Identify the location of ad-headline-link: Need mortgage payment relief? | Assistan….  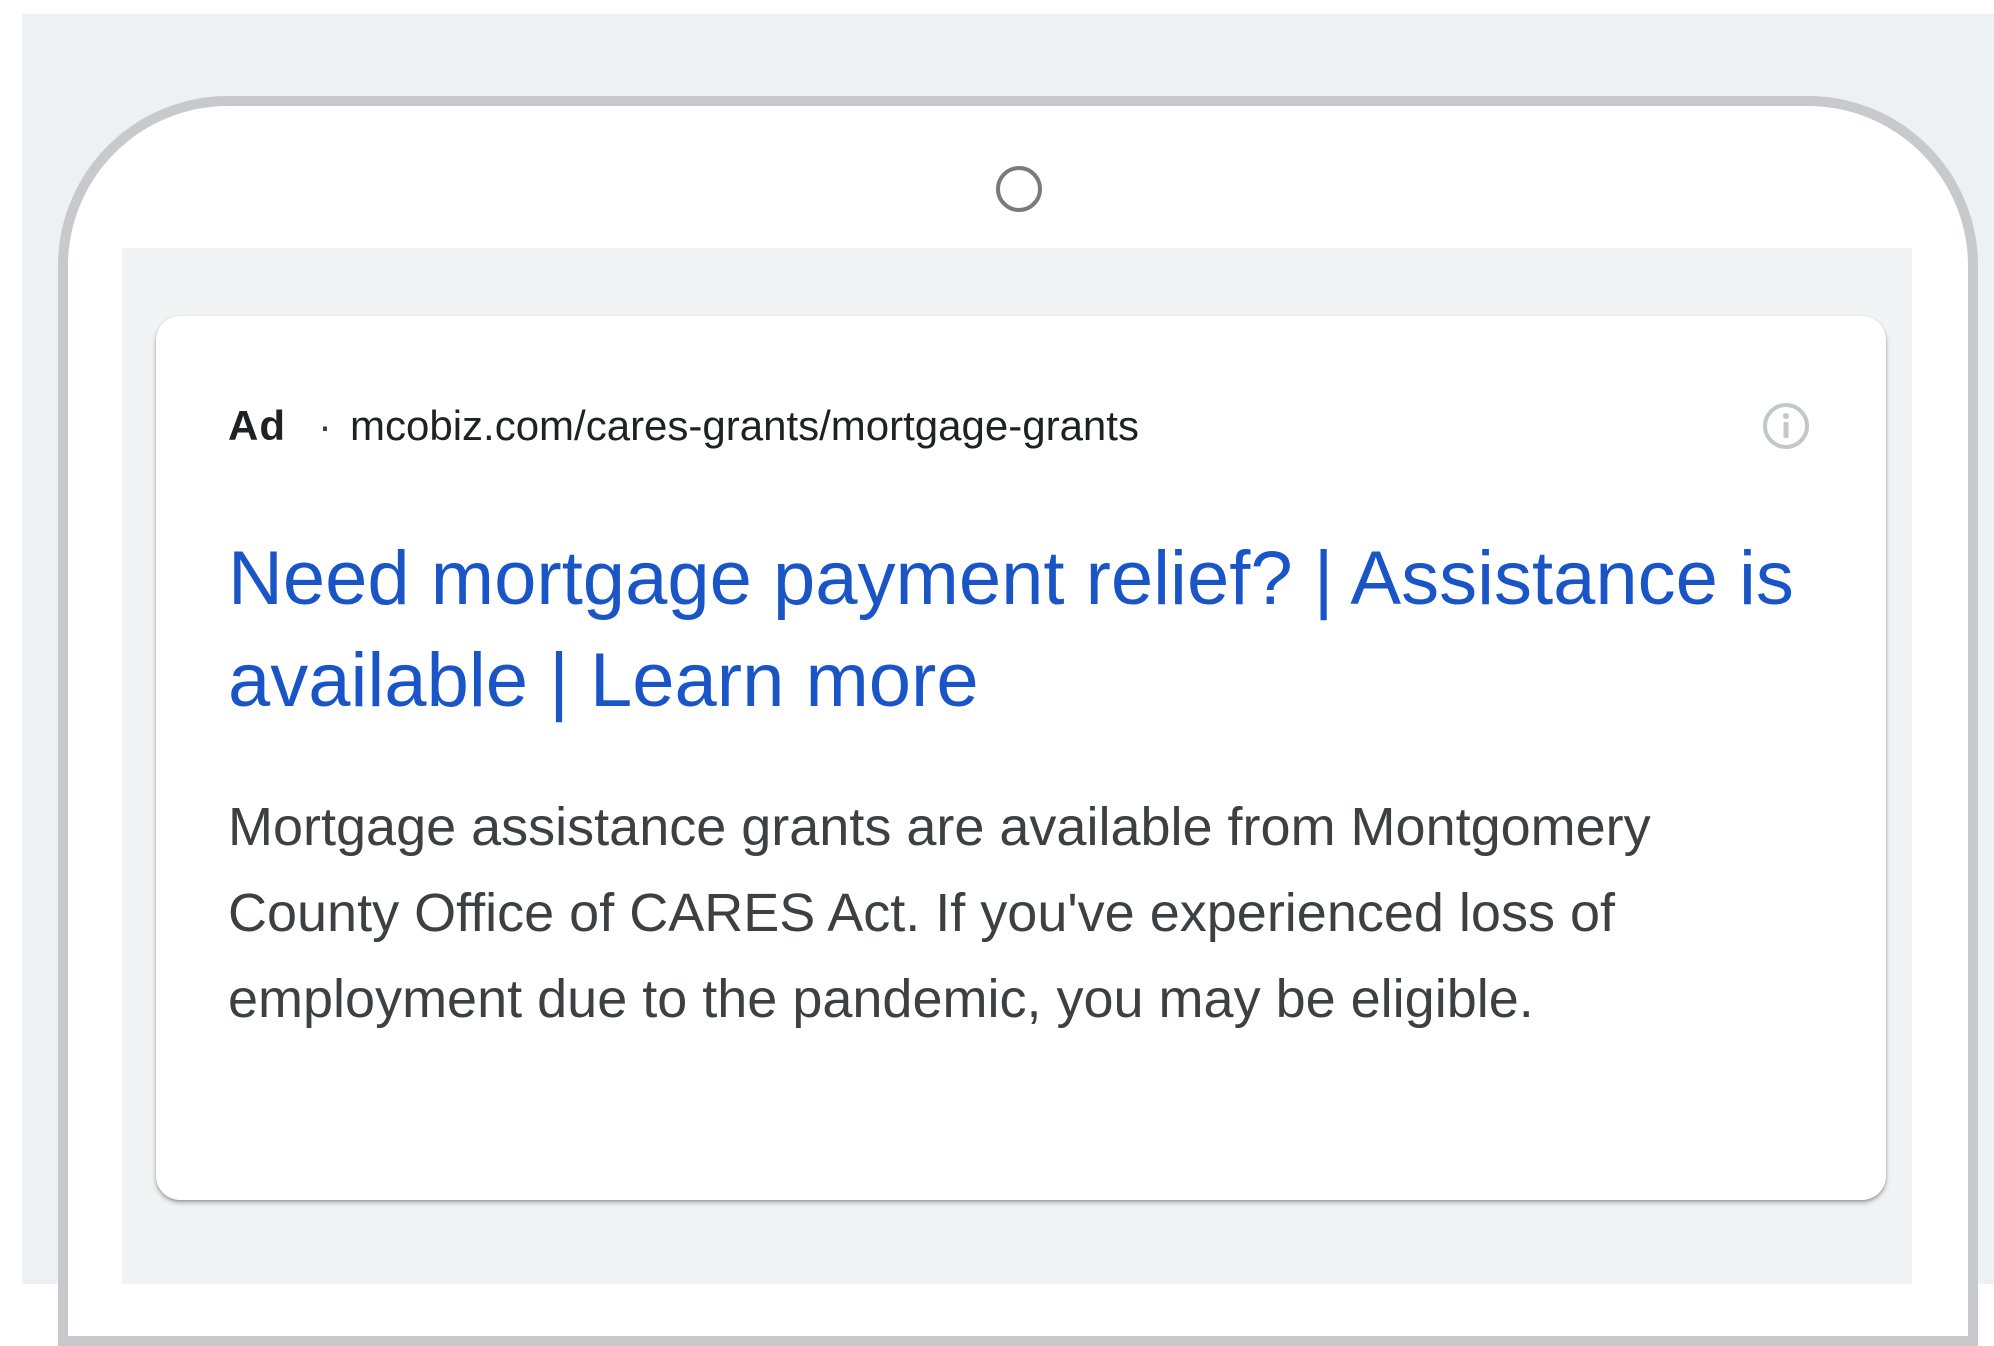
(1028, 630).